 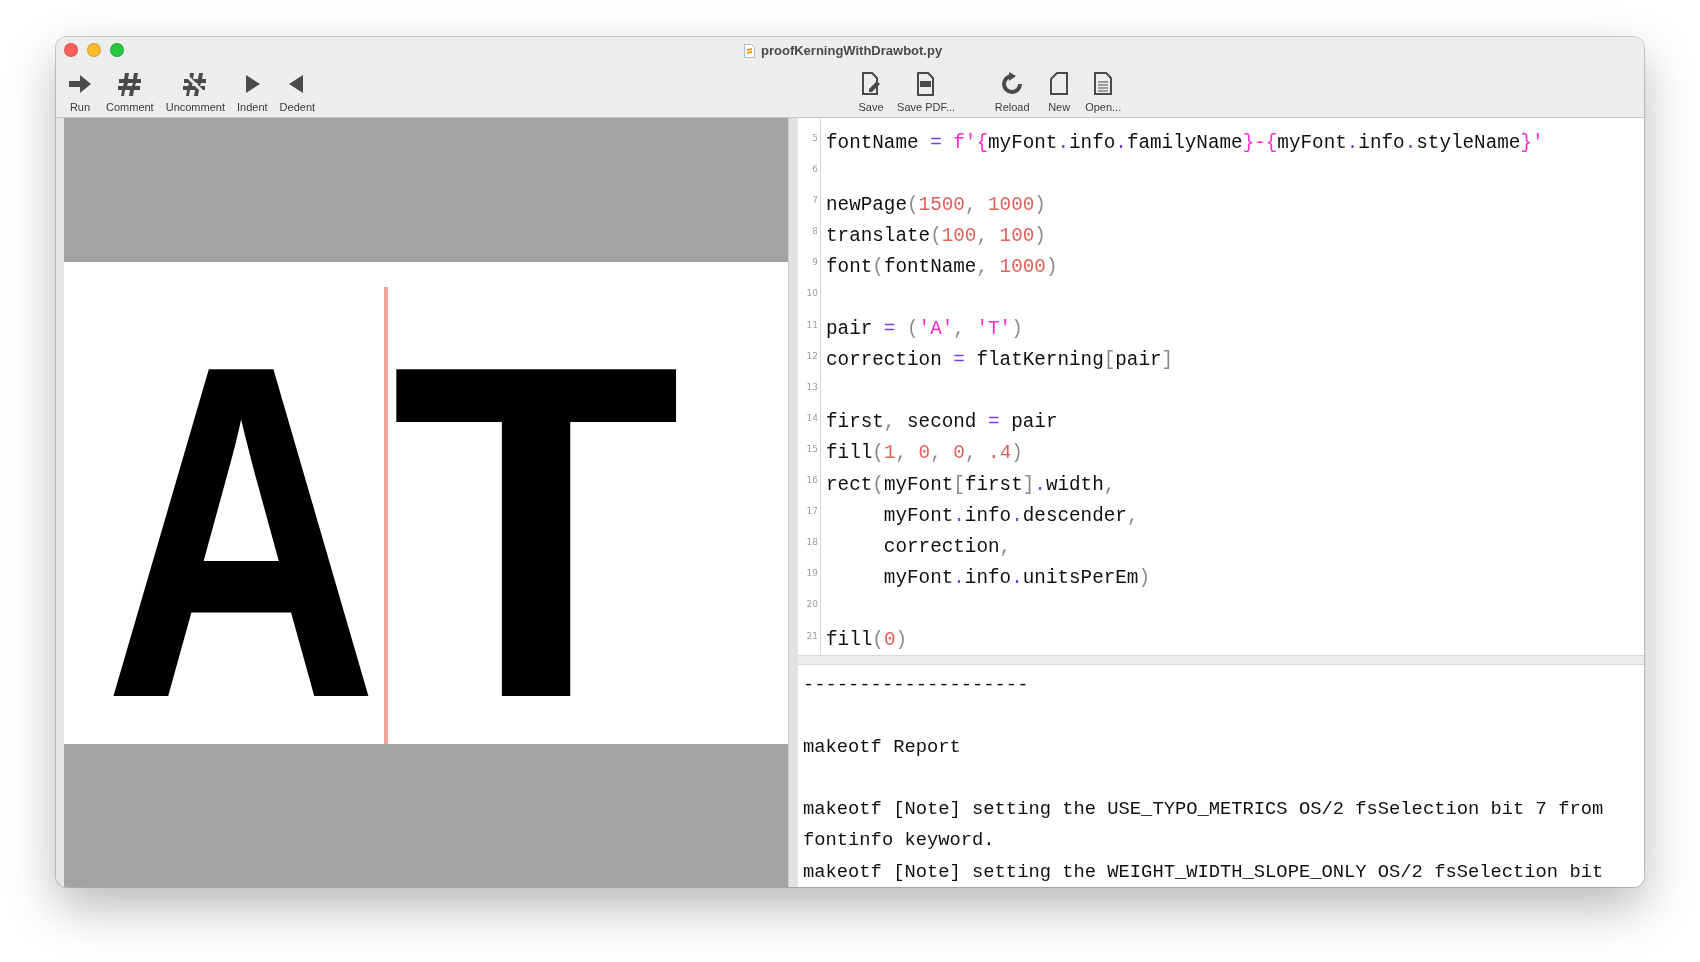 What do you see at coordinates (241, 531) in the screenshot?
I see `preview-glyph: A` at bounding box center [241, 531].